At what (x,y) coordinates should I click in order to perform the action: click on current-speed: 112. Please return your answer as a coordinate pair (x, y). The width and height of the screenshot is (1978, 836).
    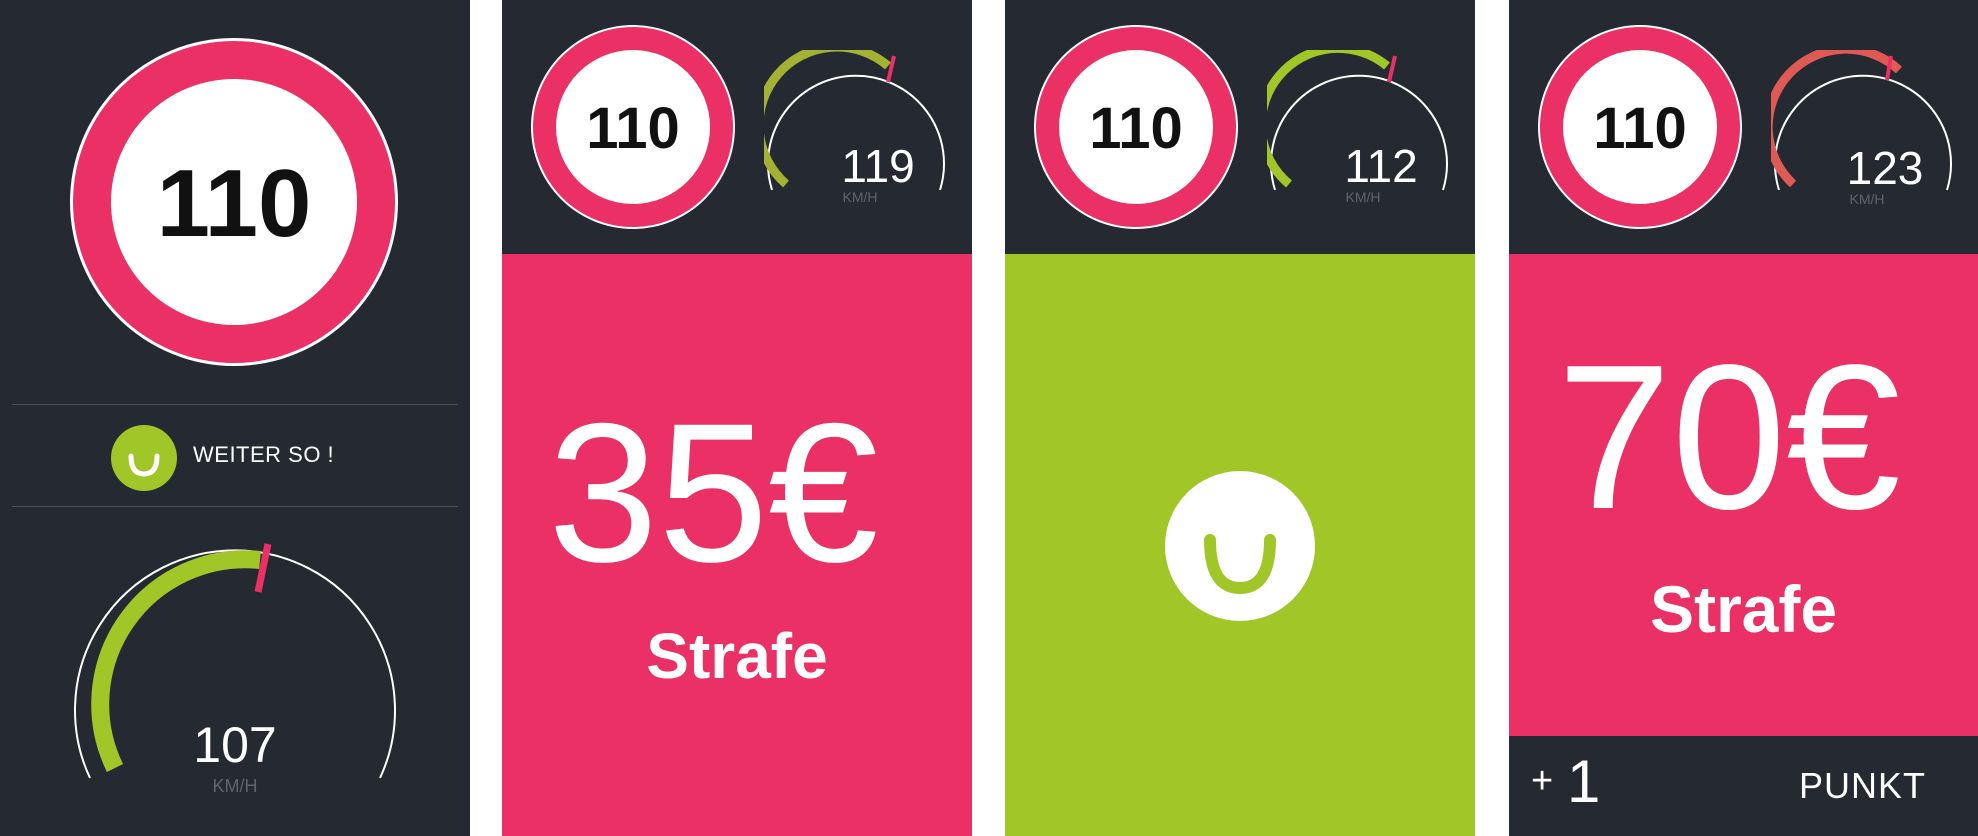
    Looking at the image, I should click on (1380, 166).